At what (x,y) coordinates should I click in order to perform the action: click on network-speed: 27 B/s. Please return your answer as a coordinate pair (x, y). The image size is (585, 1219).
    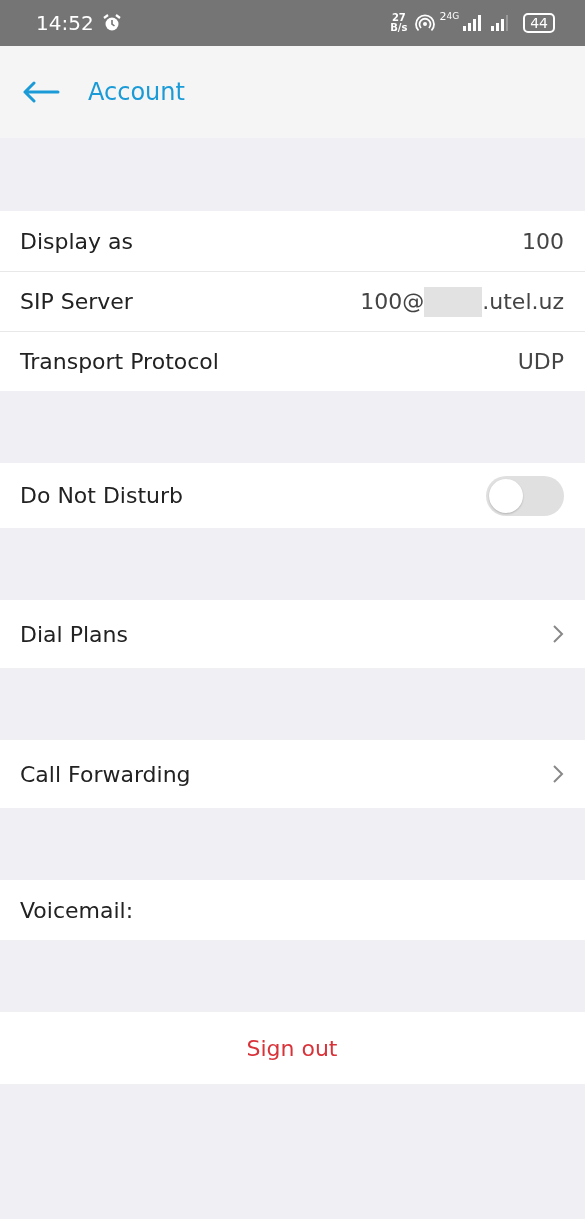
    Looking at the image, I should click on (399, 23).